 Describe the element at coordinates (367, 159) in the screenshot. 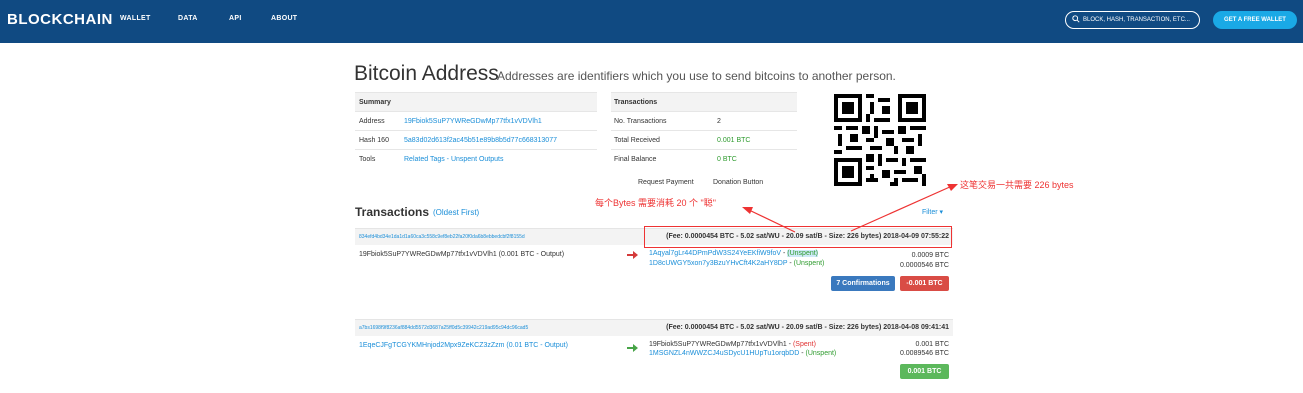

I see `tools-label: Tools` at that location.